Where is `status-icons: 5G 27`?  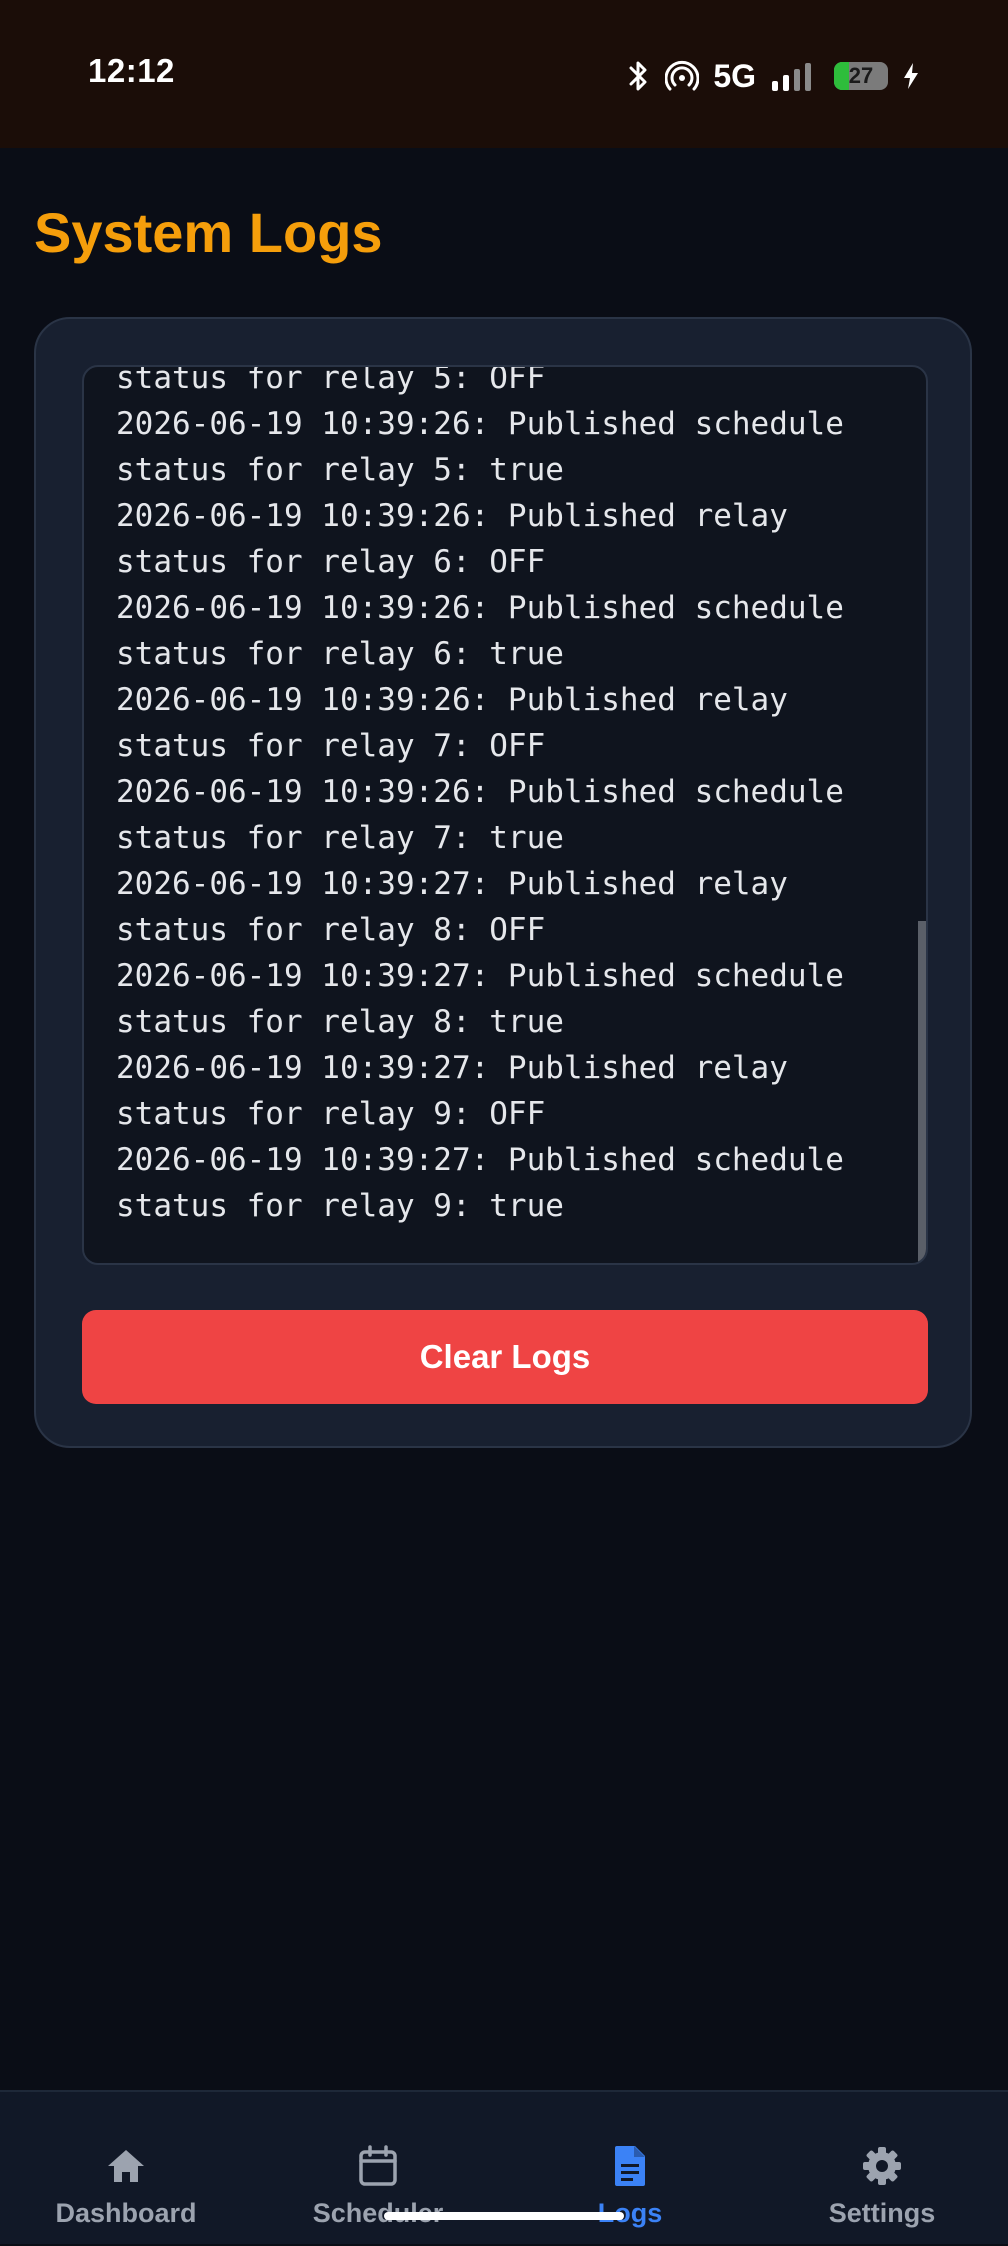 status-icons: 5G 27 is located at coordinates (773, 76).